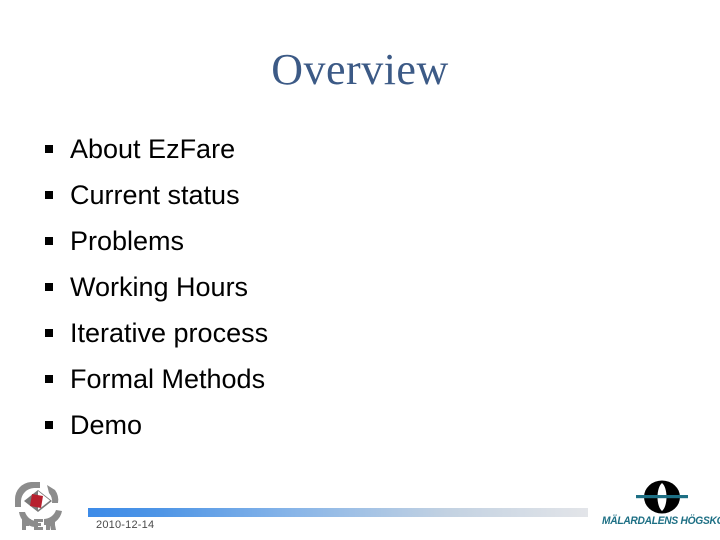 The width and height of the screenshot is (720, 540). What do you see at coordinates (340, 149) in the screenshot?
I see `list-item: About EzFare` at bounding box center [340, 149].